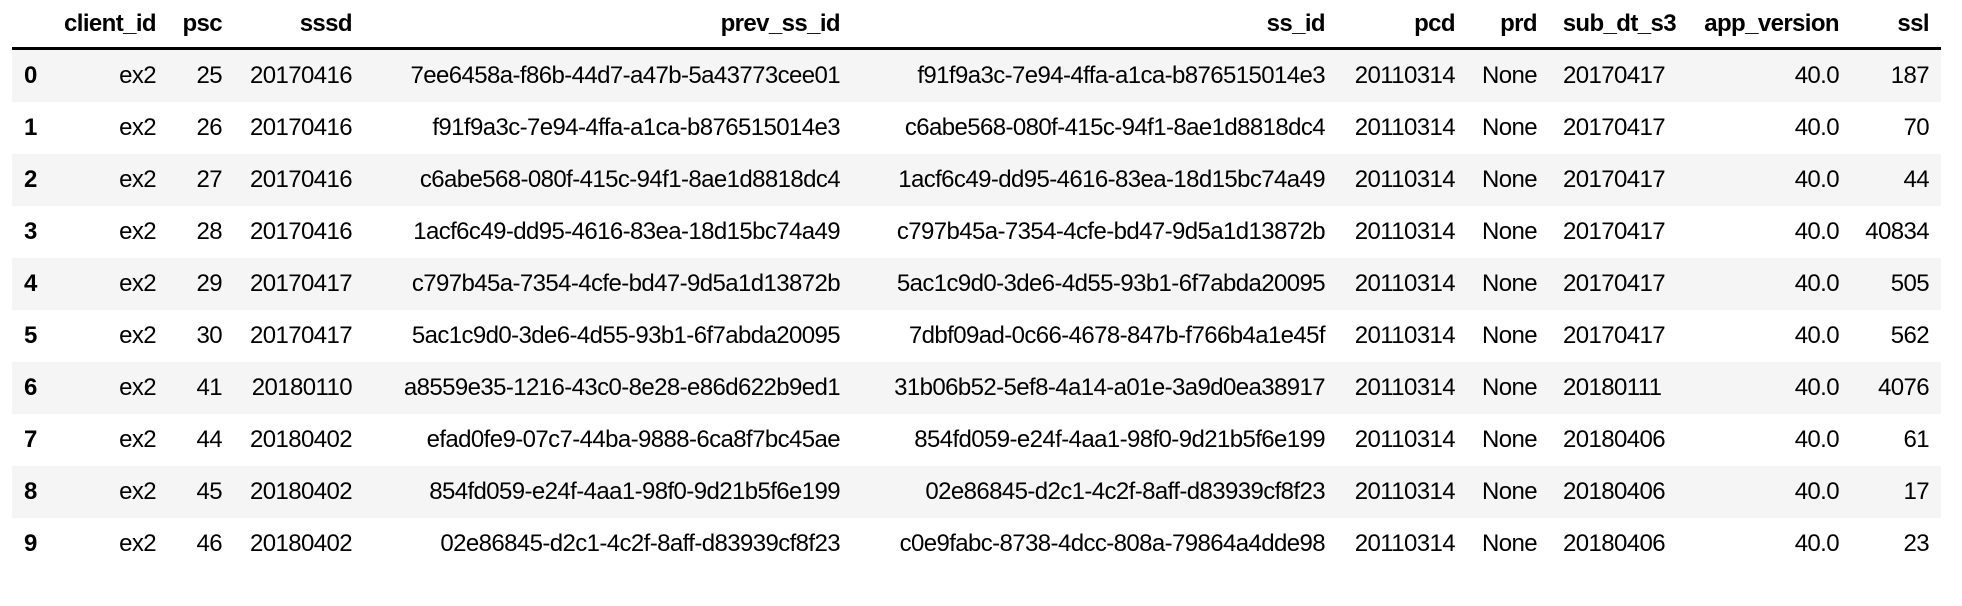  I want to click on row-index: 2, so click(30, 179).